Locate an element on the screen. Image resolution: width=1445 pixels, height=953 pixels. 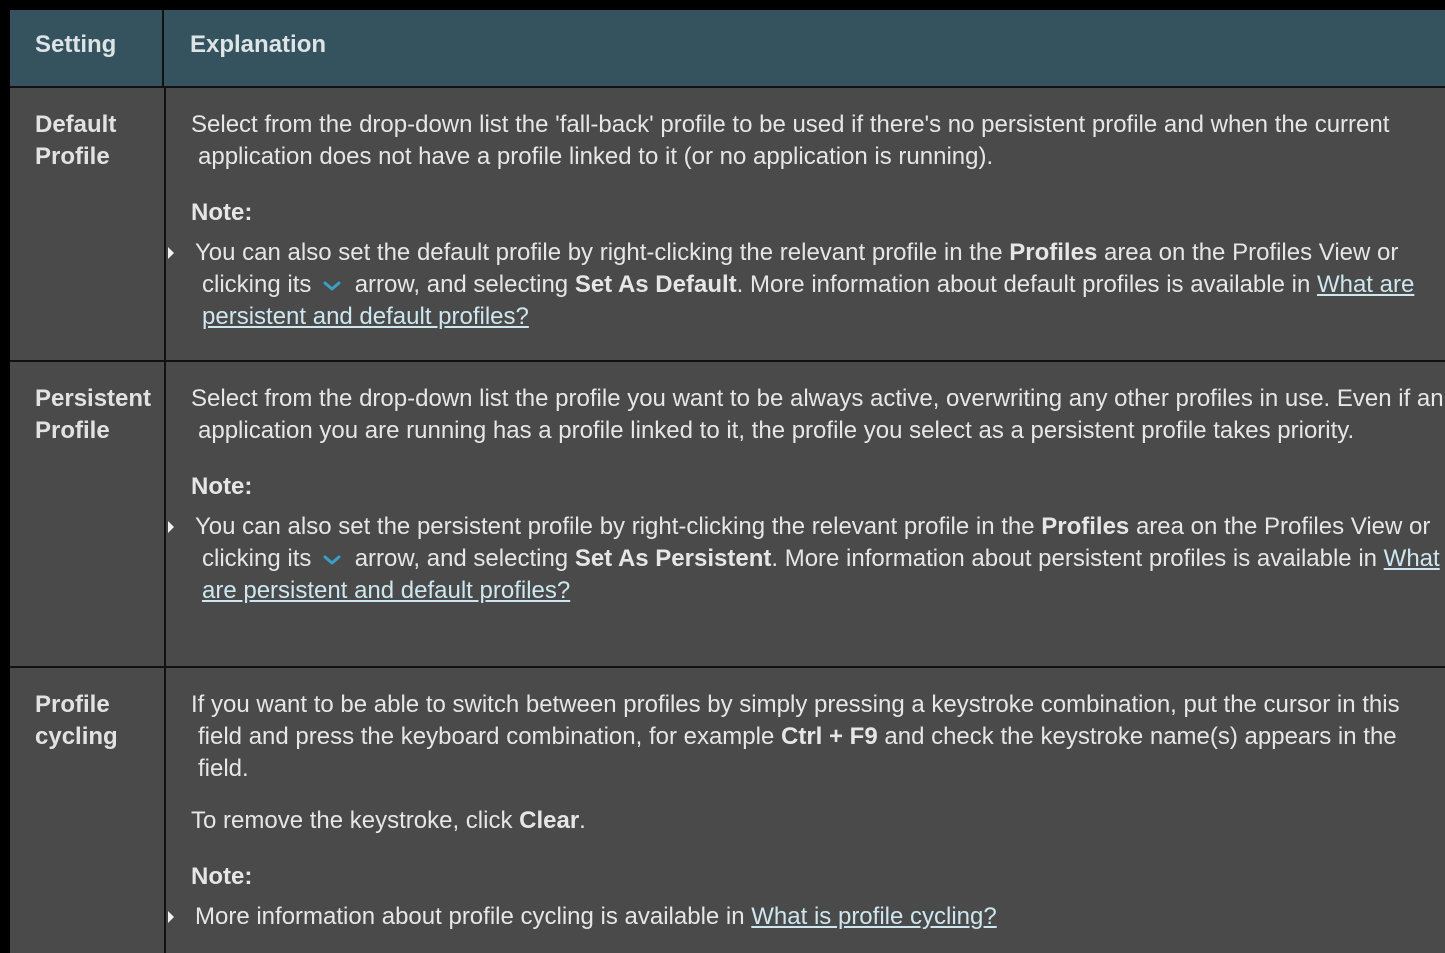
bold-term: Clear is located at coordinates (549, 820).